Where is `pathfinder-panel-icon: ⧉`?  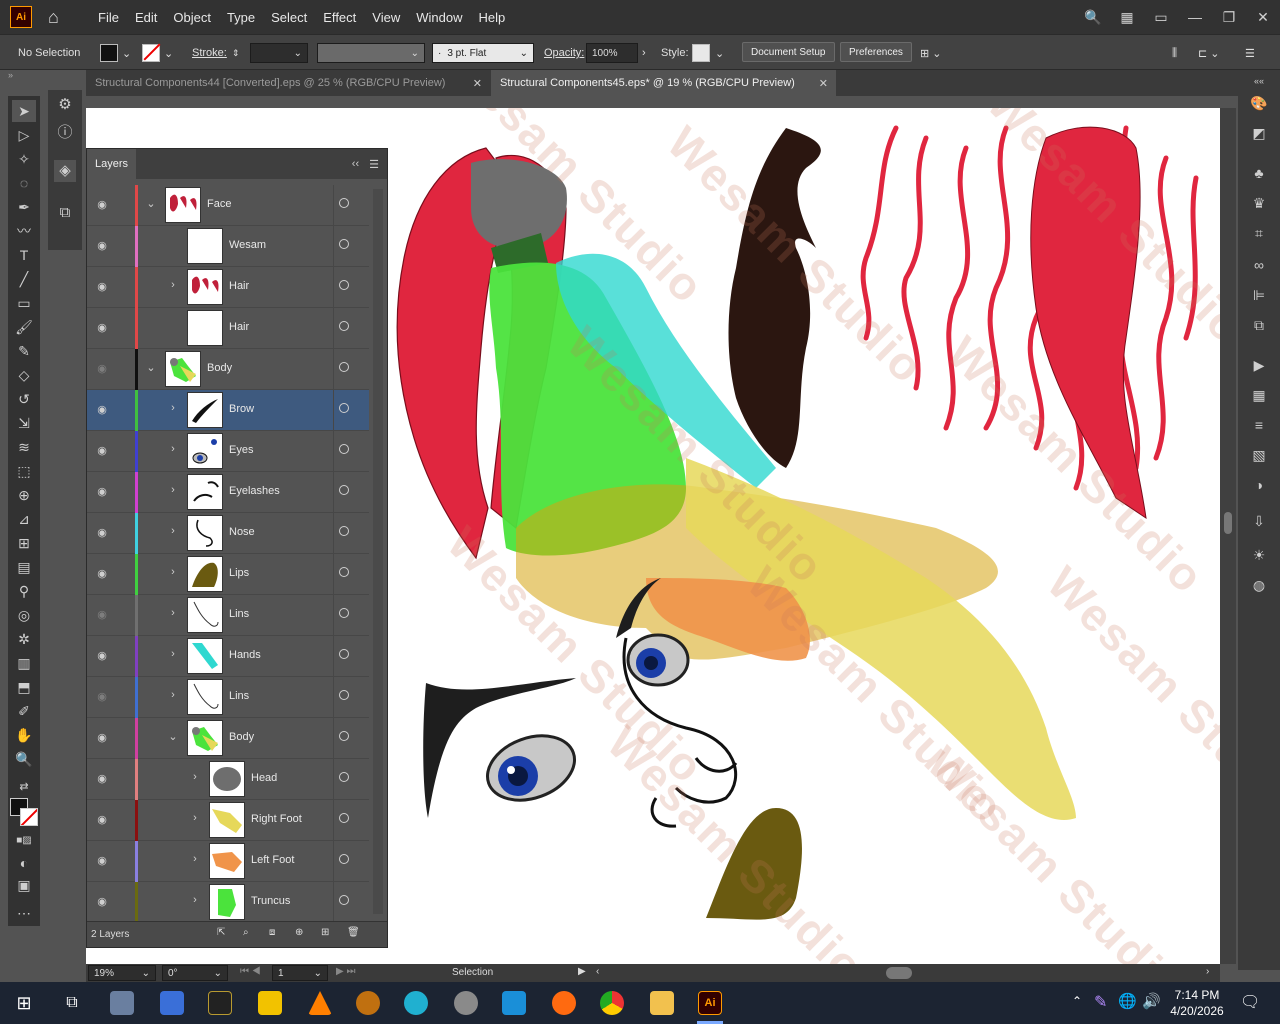
pathfinder-panel-icon: ⧉ is located at coordinates (1259, 325).